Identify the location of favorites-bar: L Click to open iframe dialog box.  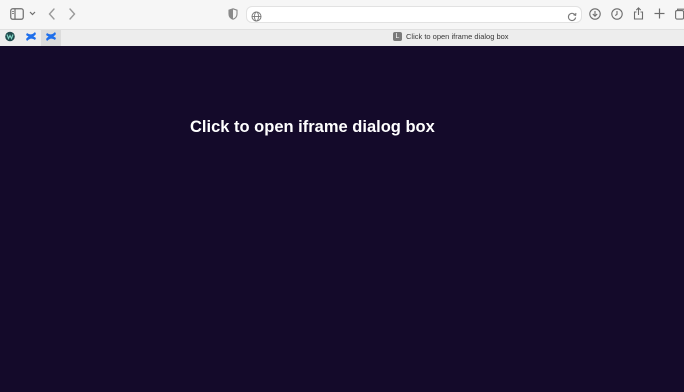
(342, 37).